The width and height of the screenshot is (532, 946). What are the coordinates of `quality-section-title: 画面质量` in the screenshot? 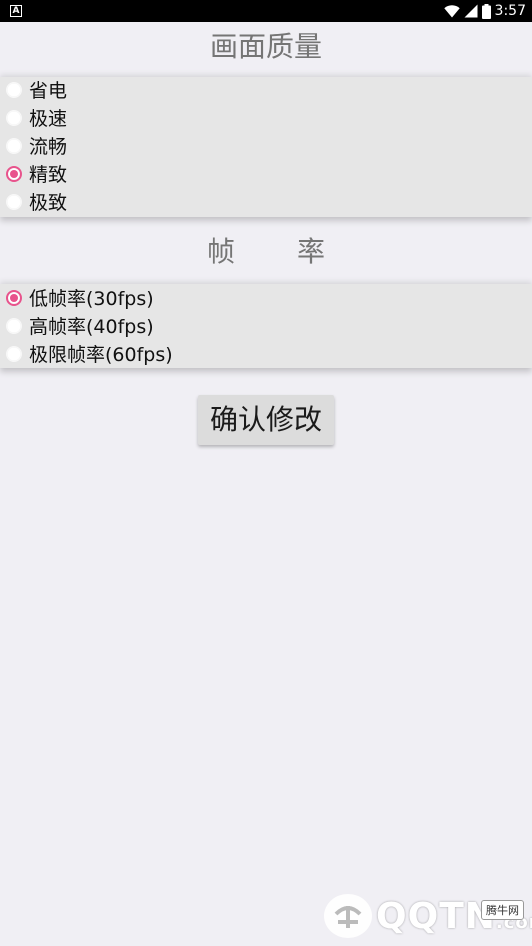 It's located at (265, 46).